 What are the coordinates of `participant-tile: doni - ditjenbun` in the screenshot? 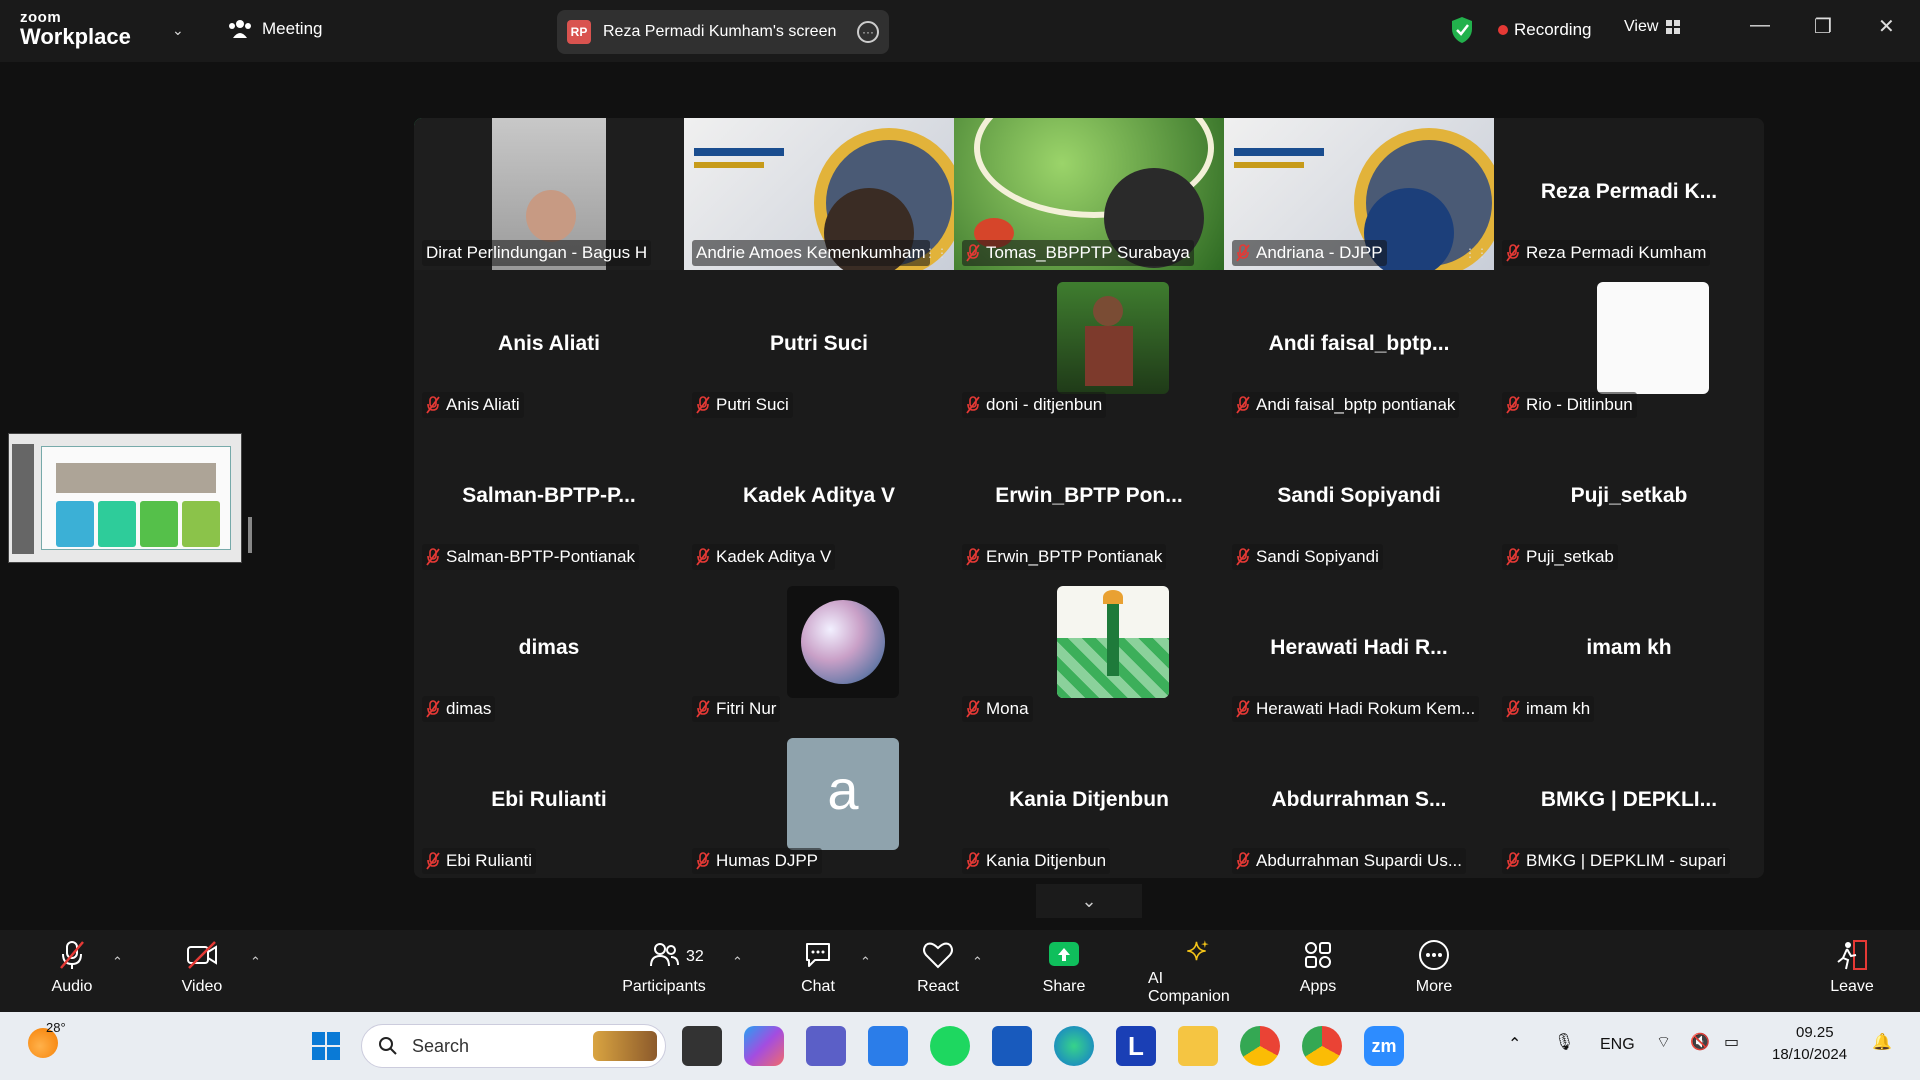 It's located at (1089, 346).